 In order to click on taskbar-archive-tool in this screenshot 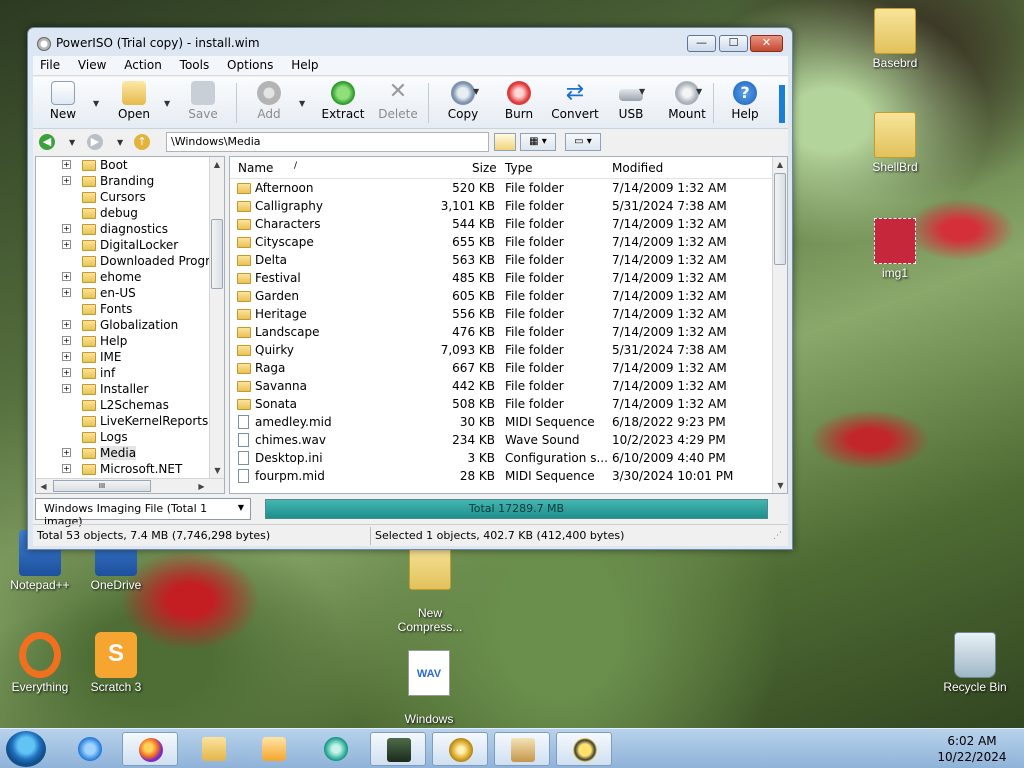, I will do `click(522, 749)`.